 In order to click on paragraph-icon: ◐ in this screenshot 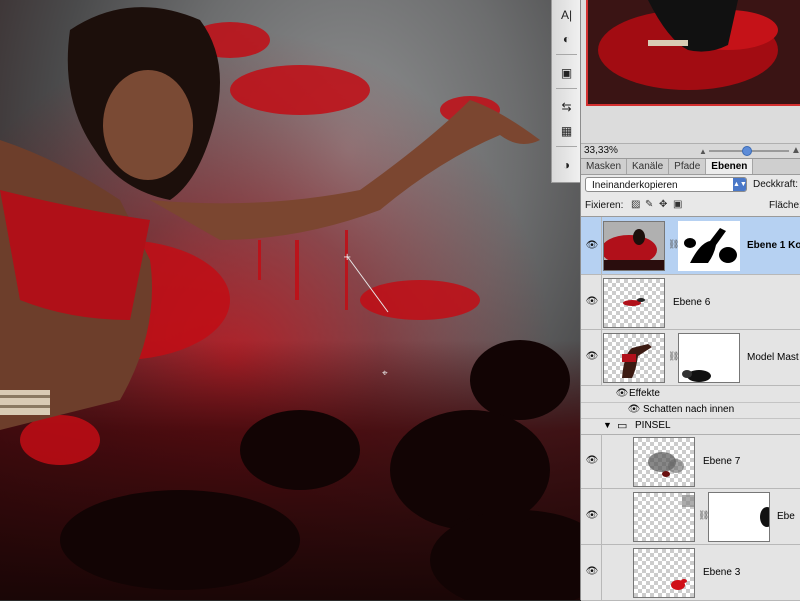, I will do `click(566, 39)`.